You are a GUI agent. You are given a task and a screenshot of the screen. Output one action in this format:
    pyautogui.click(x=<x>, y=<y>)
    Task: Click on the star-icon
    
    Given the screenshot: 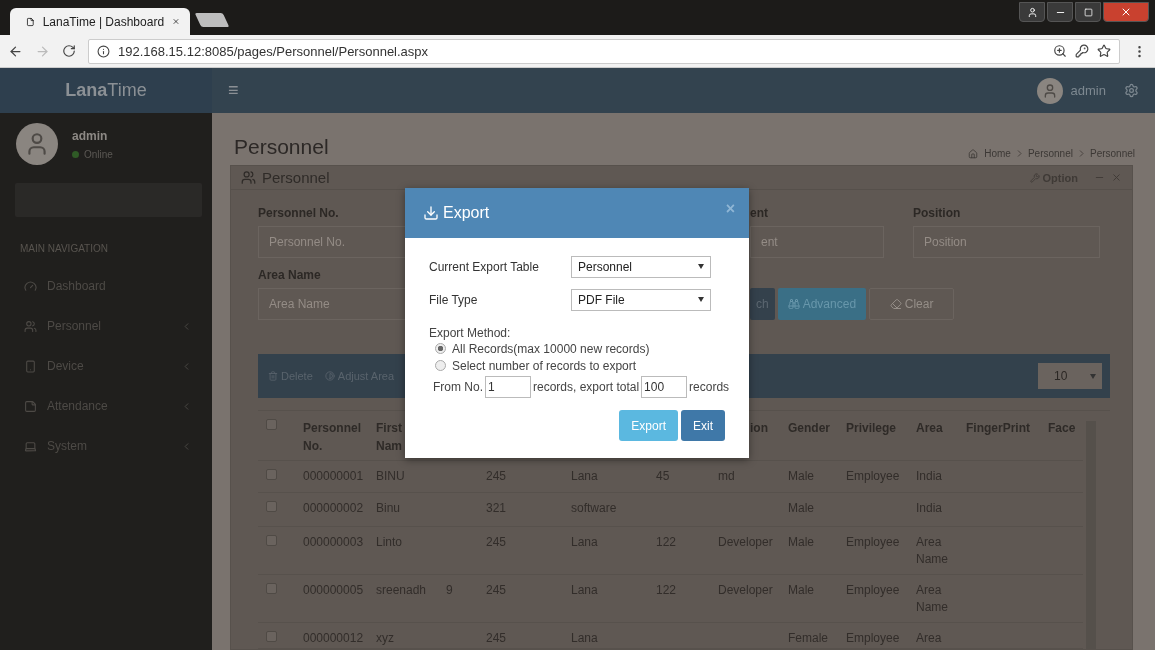 What is the action you would take?
    pyautogui.click(x=1104, y=51)
    